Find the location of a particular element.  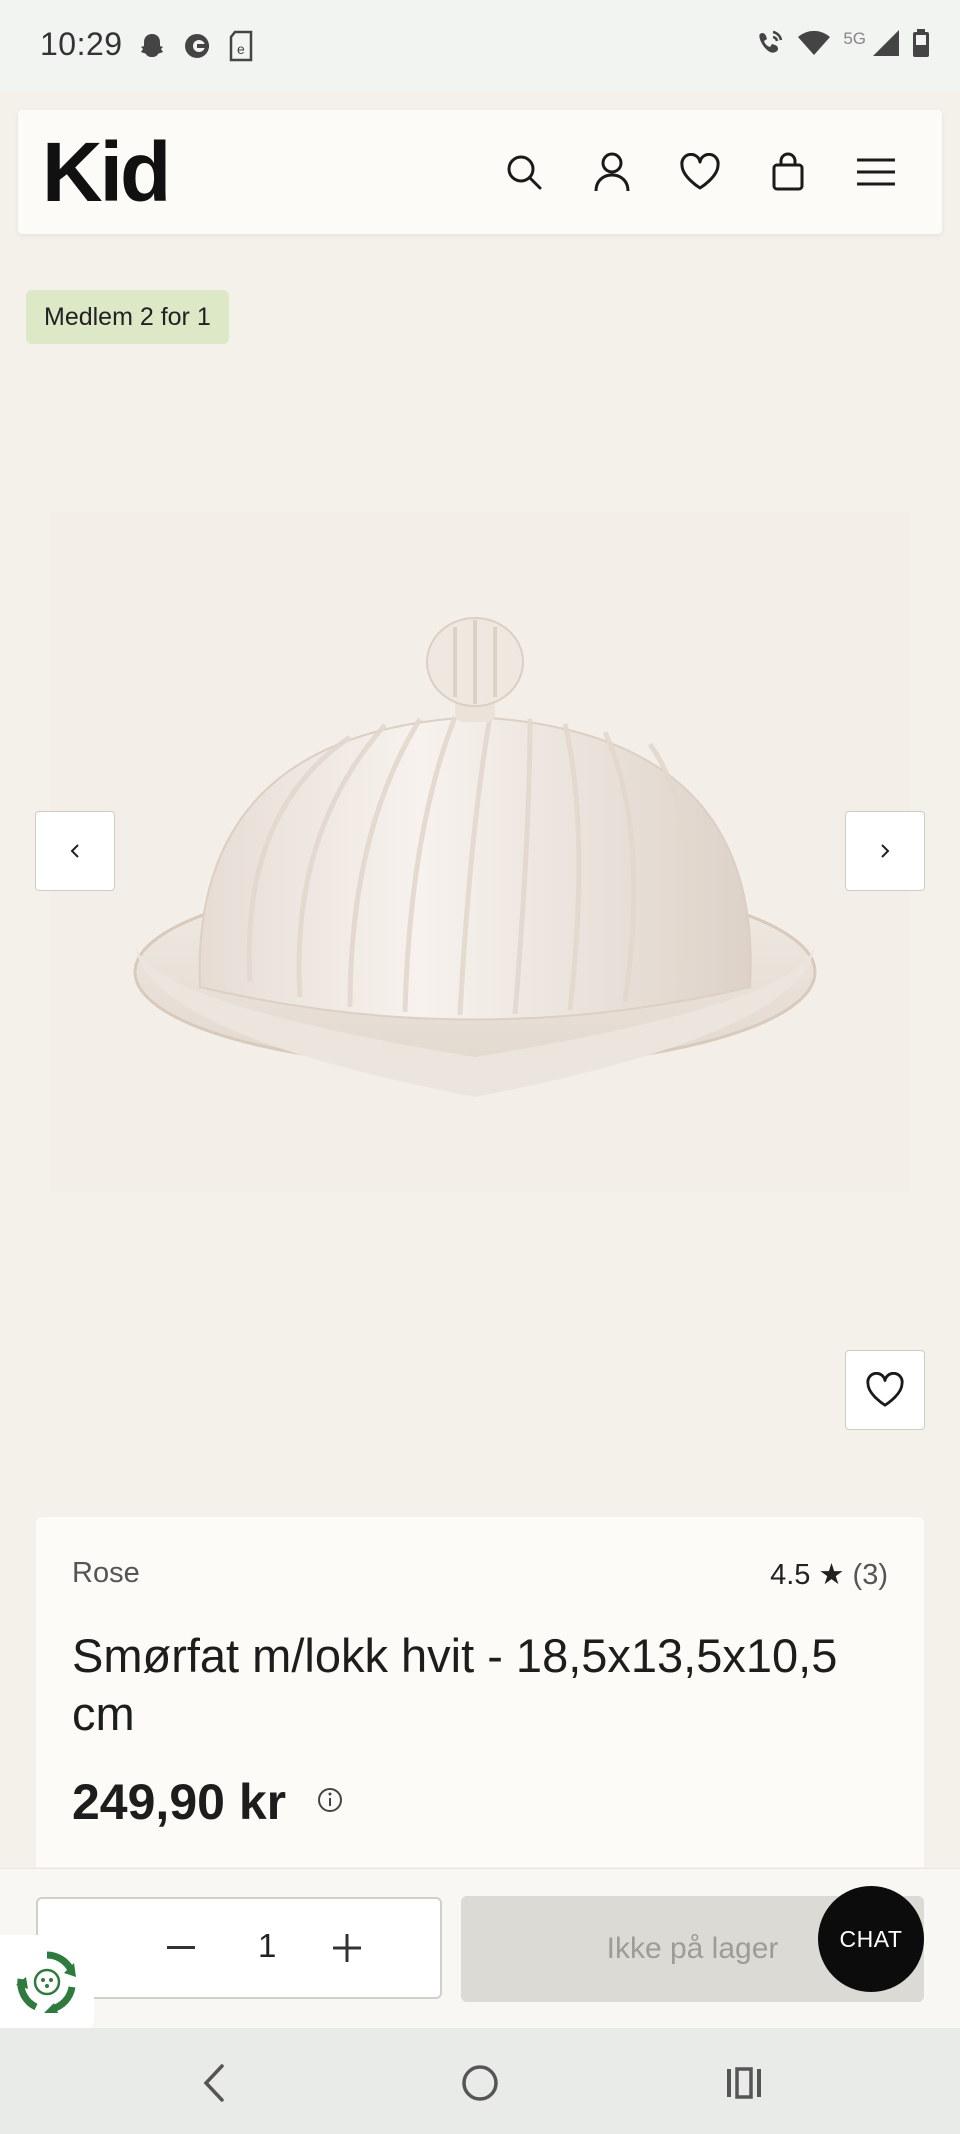

add-to-favorites-button is located at coordinates (885, 1390).